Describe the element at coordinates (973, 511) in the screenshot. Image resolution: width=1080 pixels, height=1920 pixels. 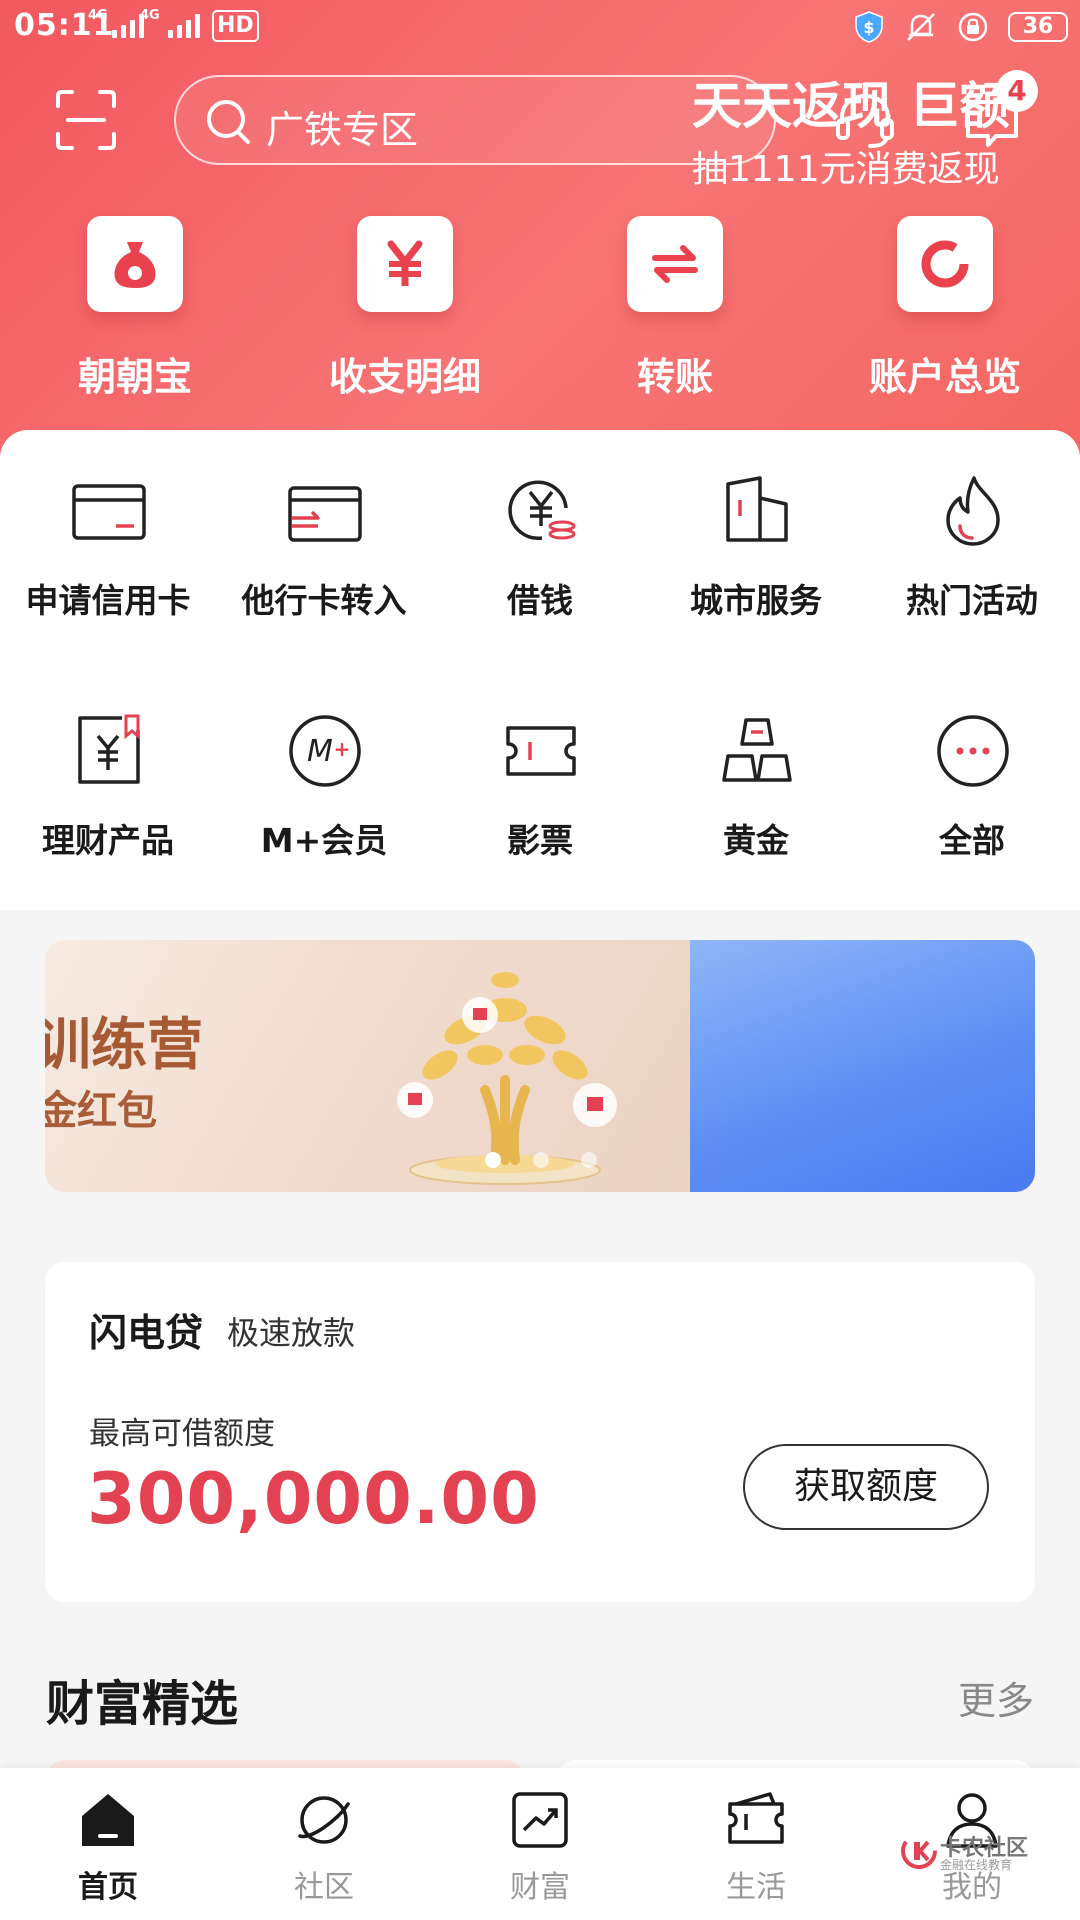
I see `flame-icon` at that location.